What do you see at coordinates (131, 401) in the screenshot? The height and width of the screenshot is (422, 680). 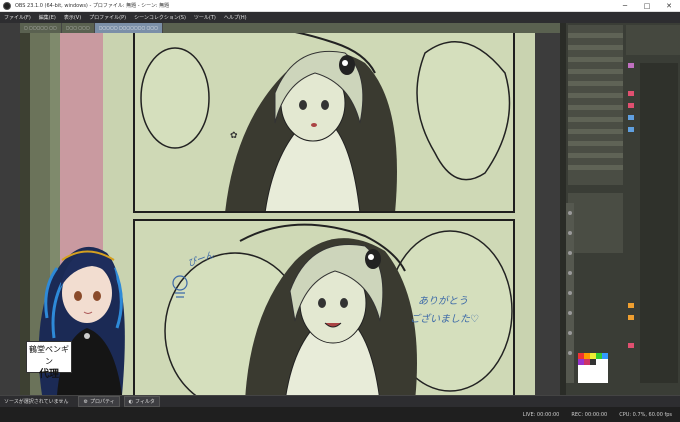 I see `filter-icon: ◐` at bounding box center [131, 401].